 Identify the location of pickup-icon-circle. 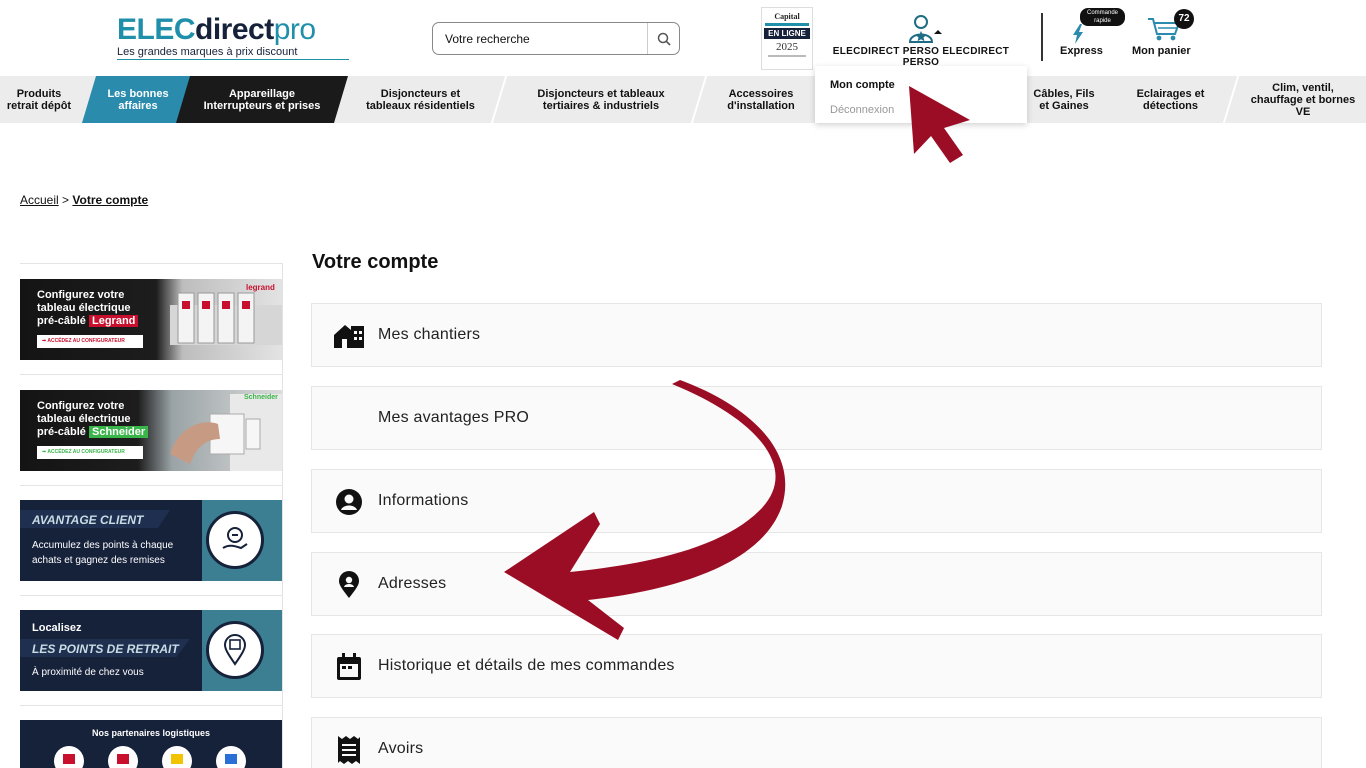
(235, 650).